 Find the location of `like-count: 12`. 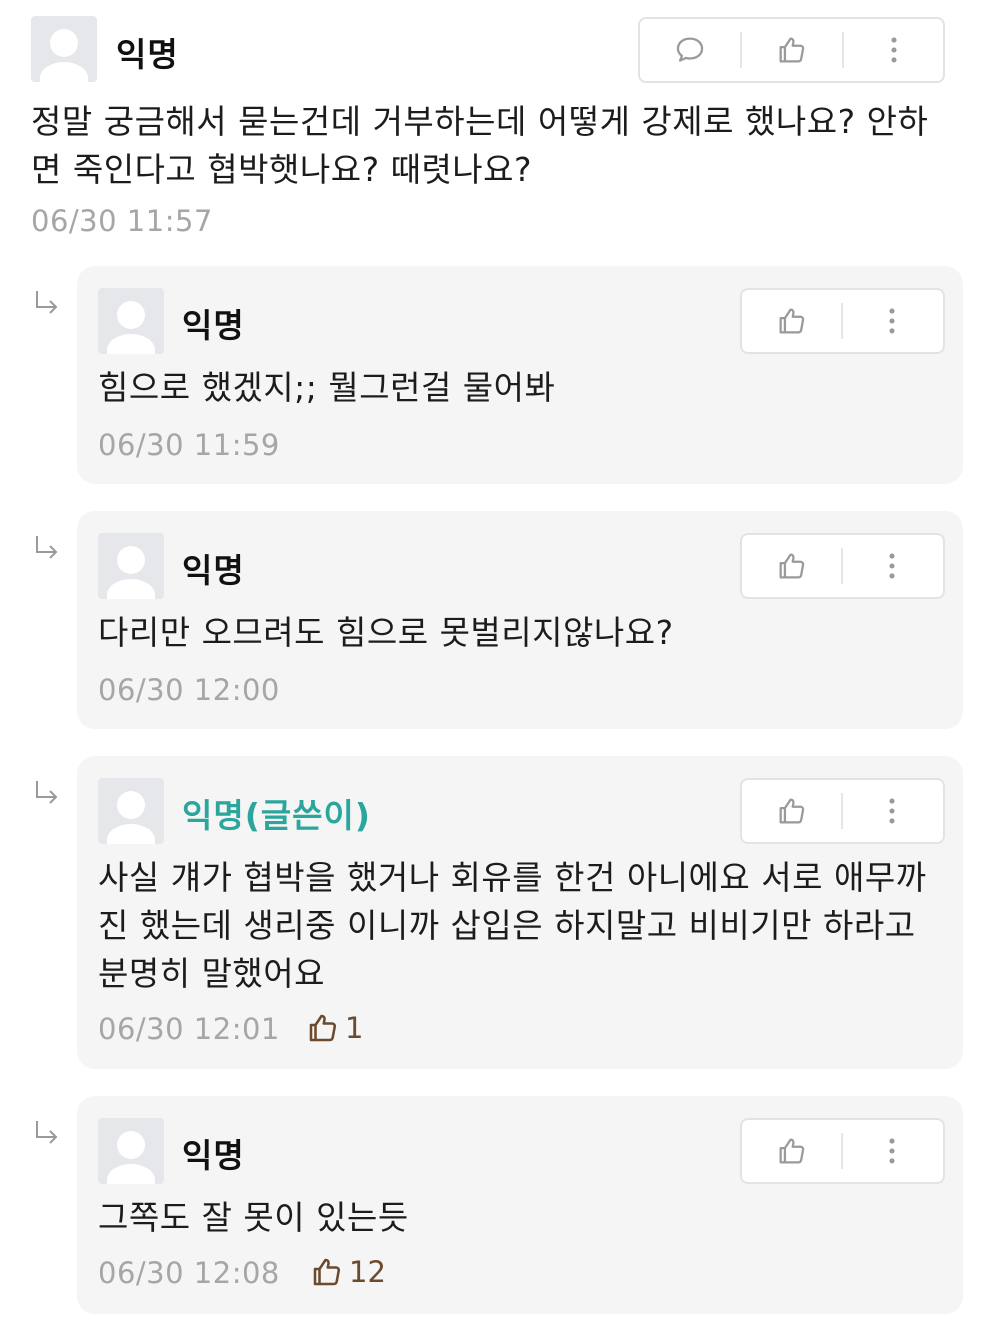

like-count: 12 is located at coordinates (347, 1272).